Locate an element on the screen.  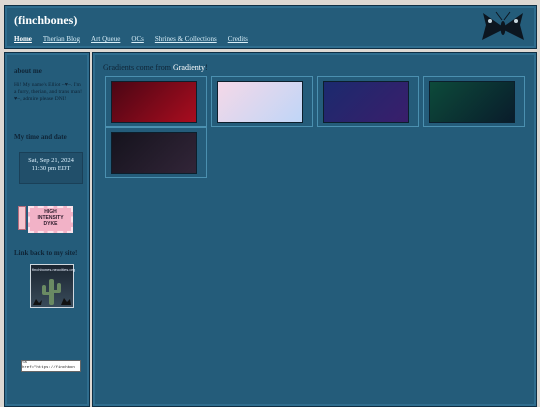
site-title: (finchbones) is located at coordinates (46, 20).